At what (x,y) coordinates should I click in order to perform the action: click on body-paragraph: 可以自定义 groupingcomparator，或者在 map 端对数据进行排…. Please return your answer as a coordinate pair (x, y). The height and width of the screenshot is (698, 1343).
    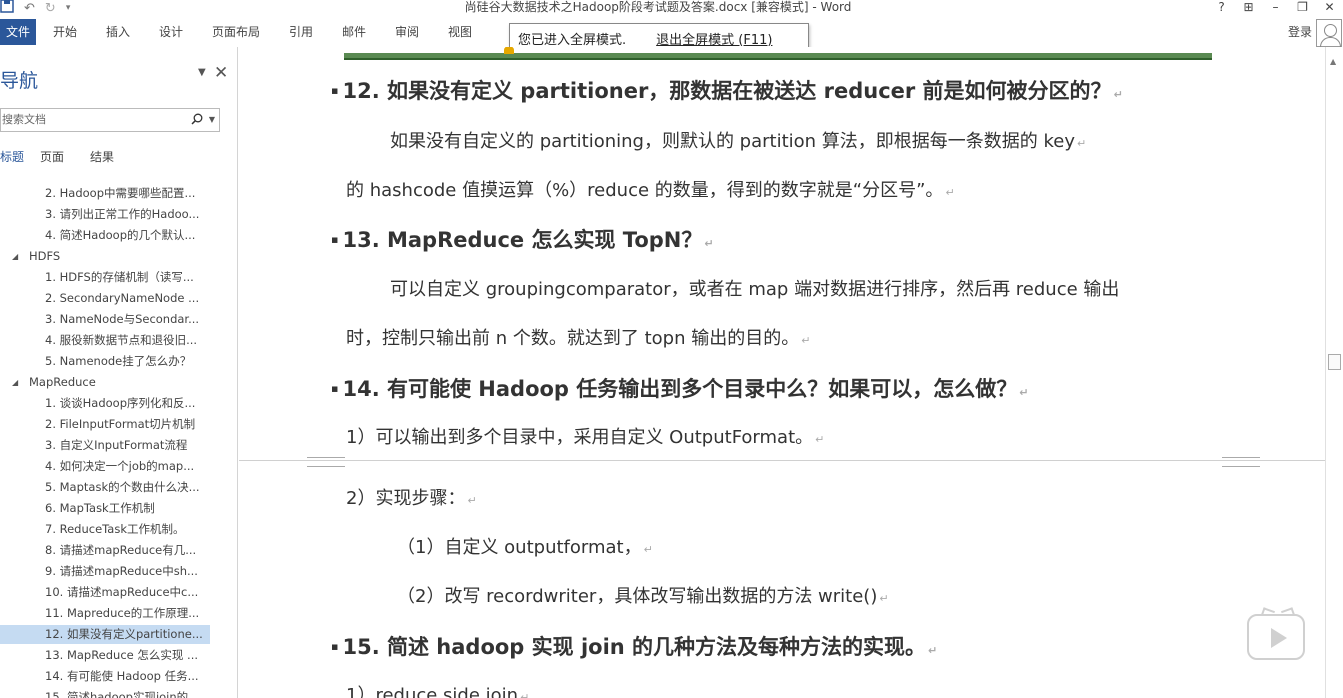
    Looking at the image, I should click on (755, 289).